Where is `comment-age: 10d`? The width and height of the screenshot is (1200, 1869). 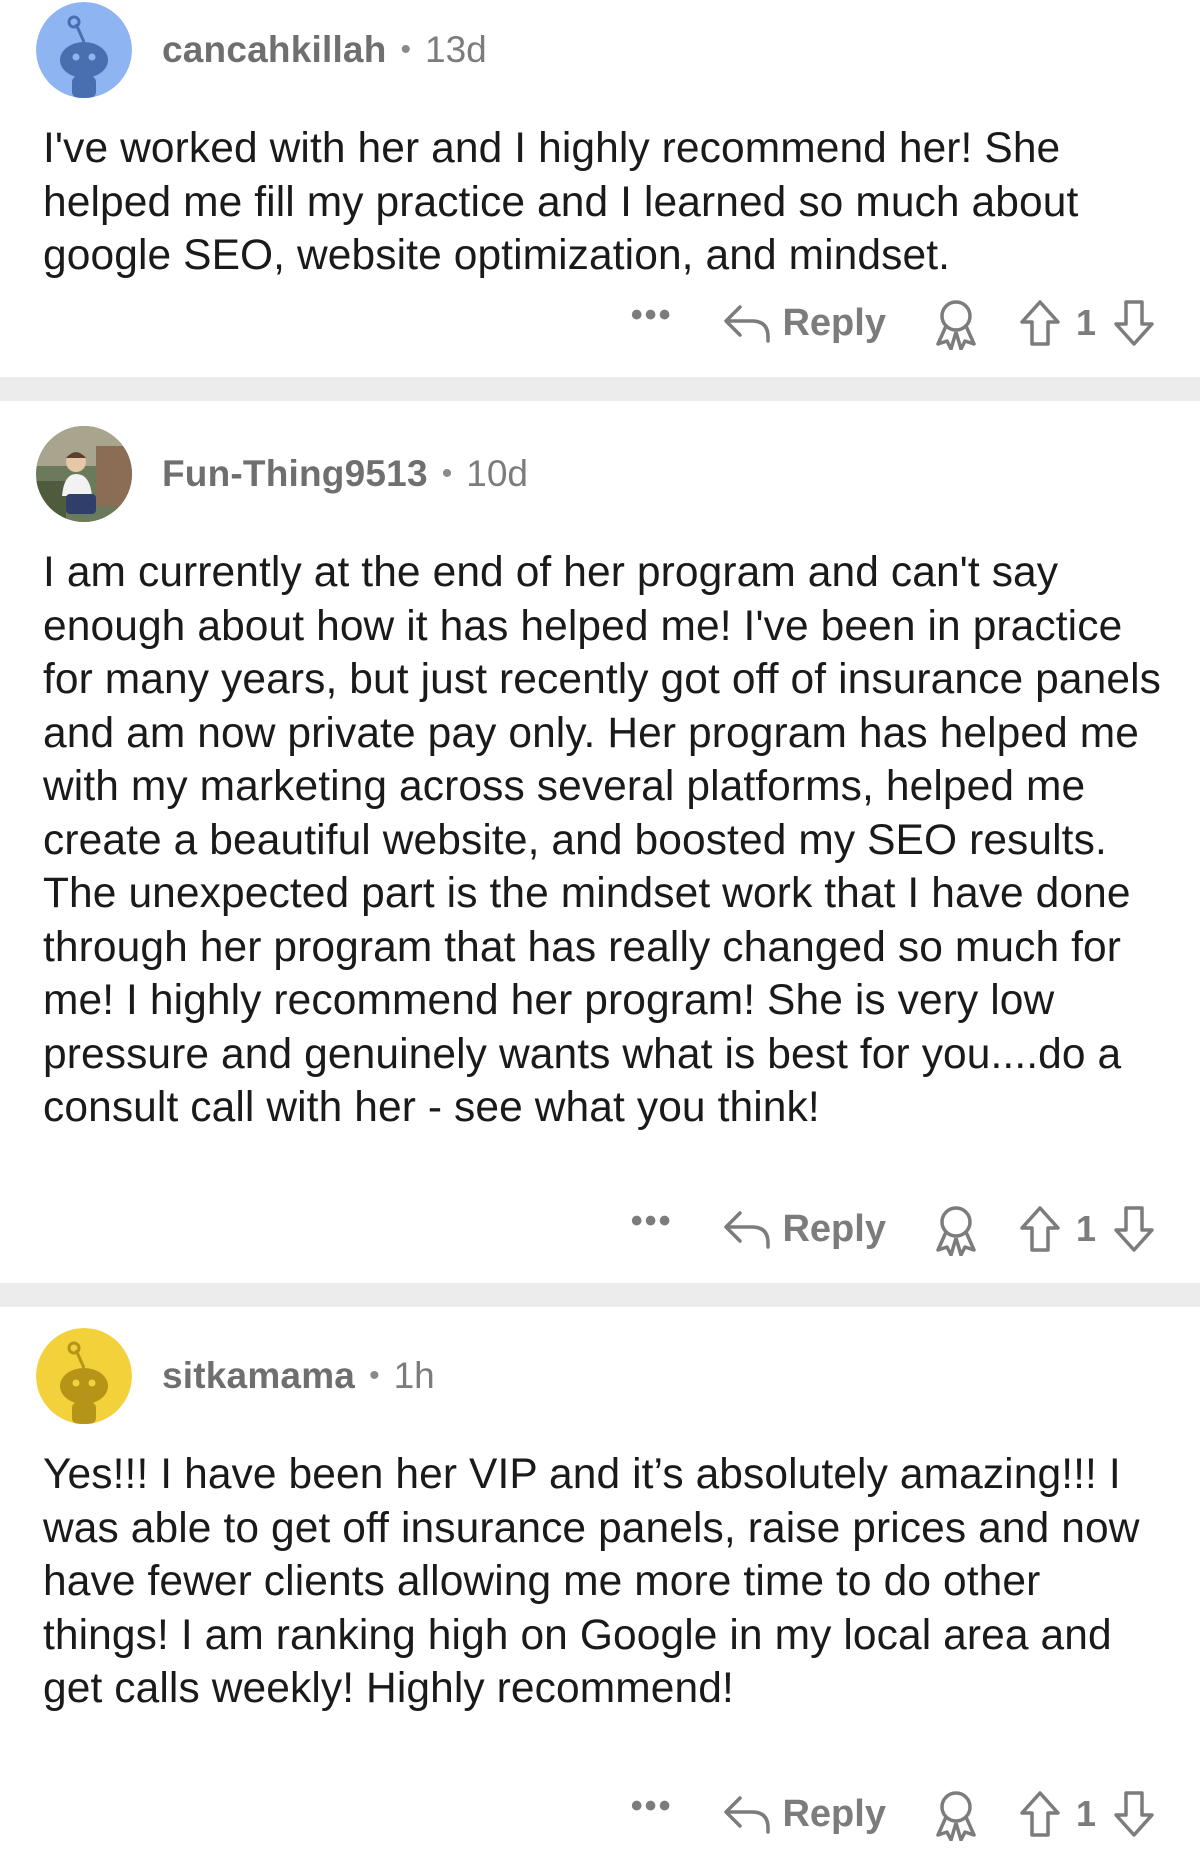
comment-age: 10d is located at coordinates (497, 473).